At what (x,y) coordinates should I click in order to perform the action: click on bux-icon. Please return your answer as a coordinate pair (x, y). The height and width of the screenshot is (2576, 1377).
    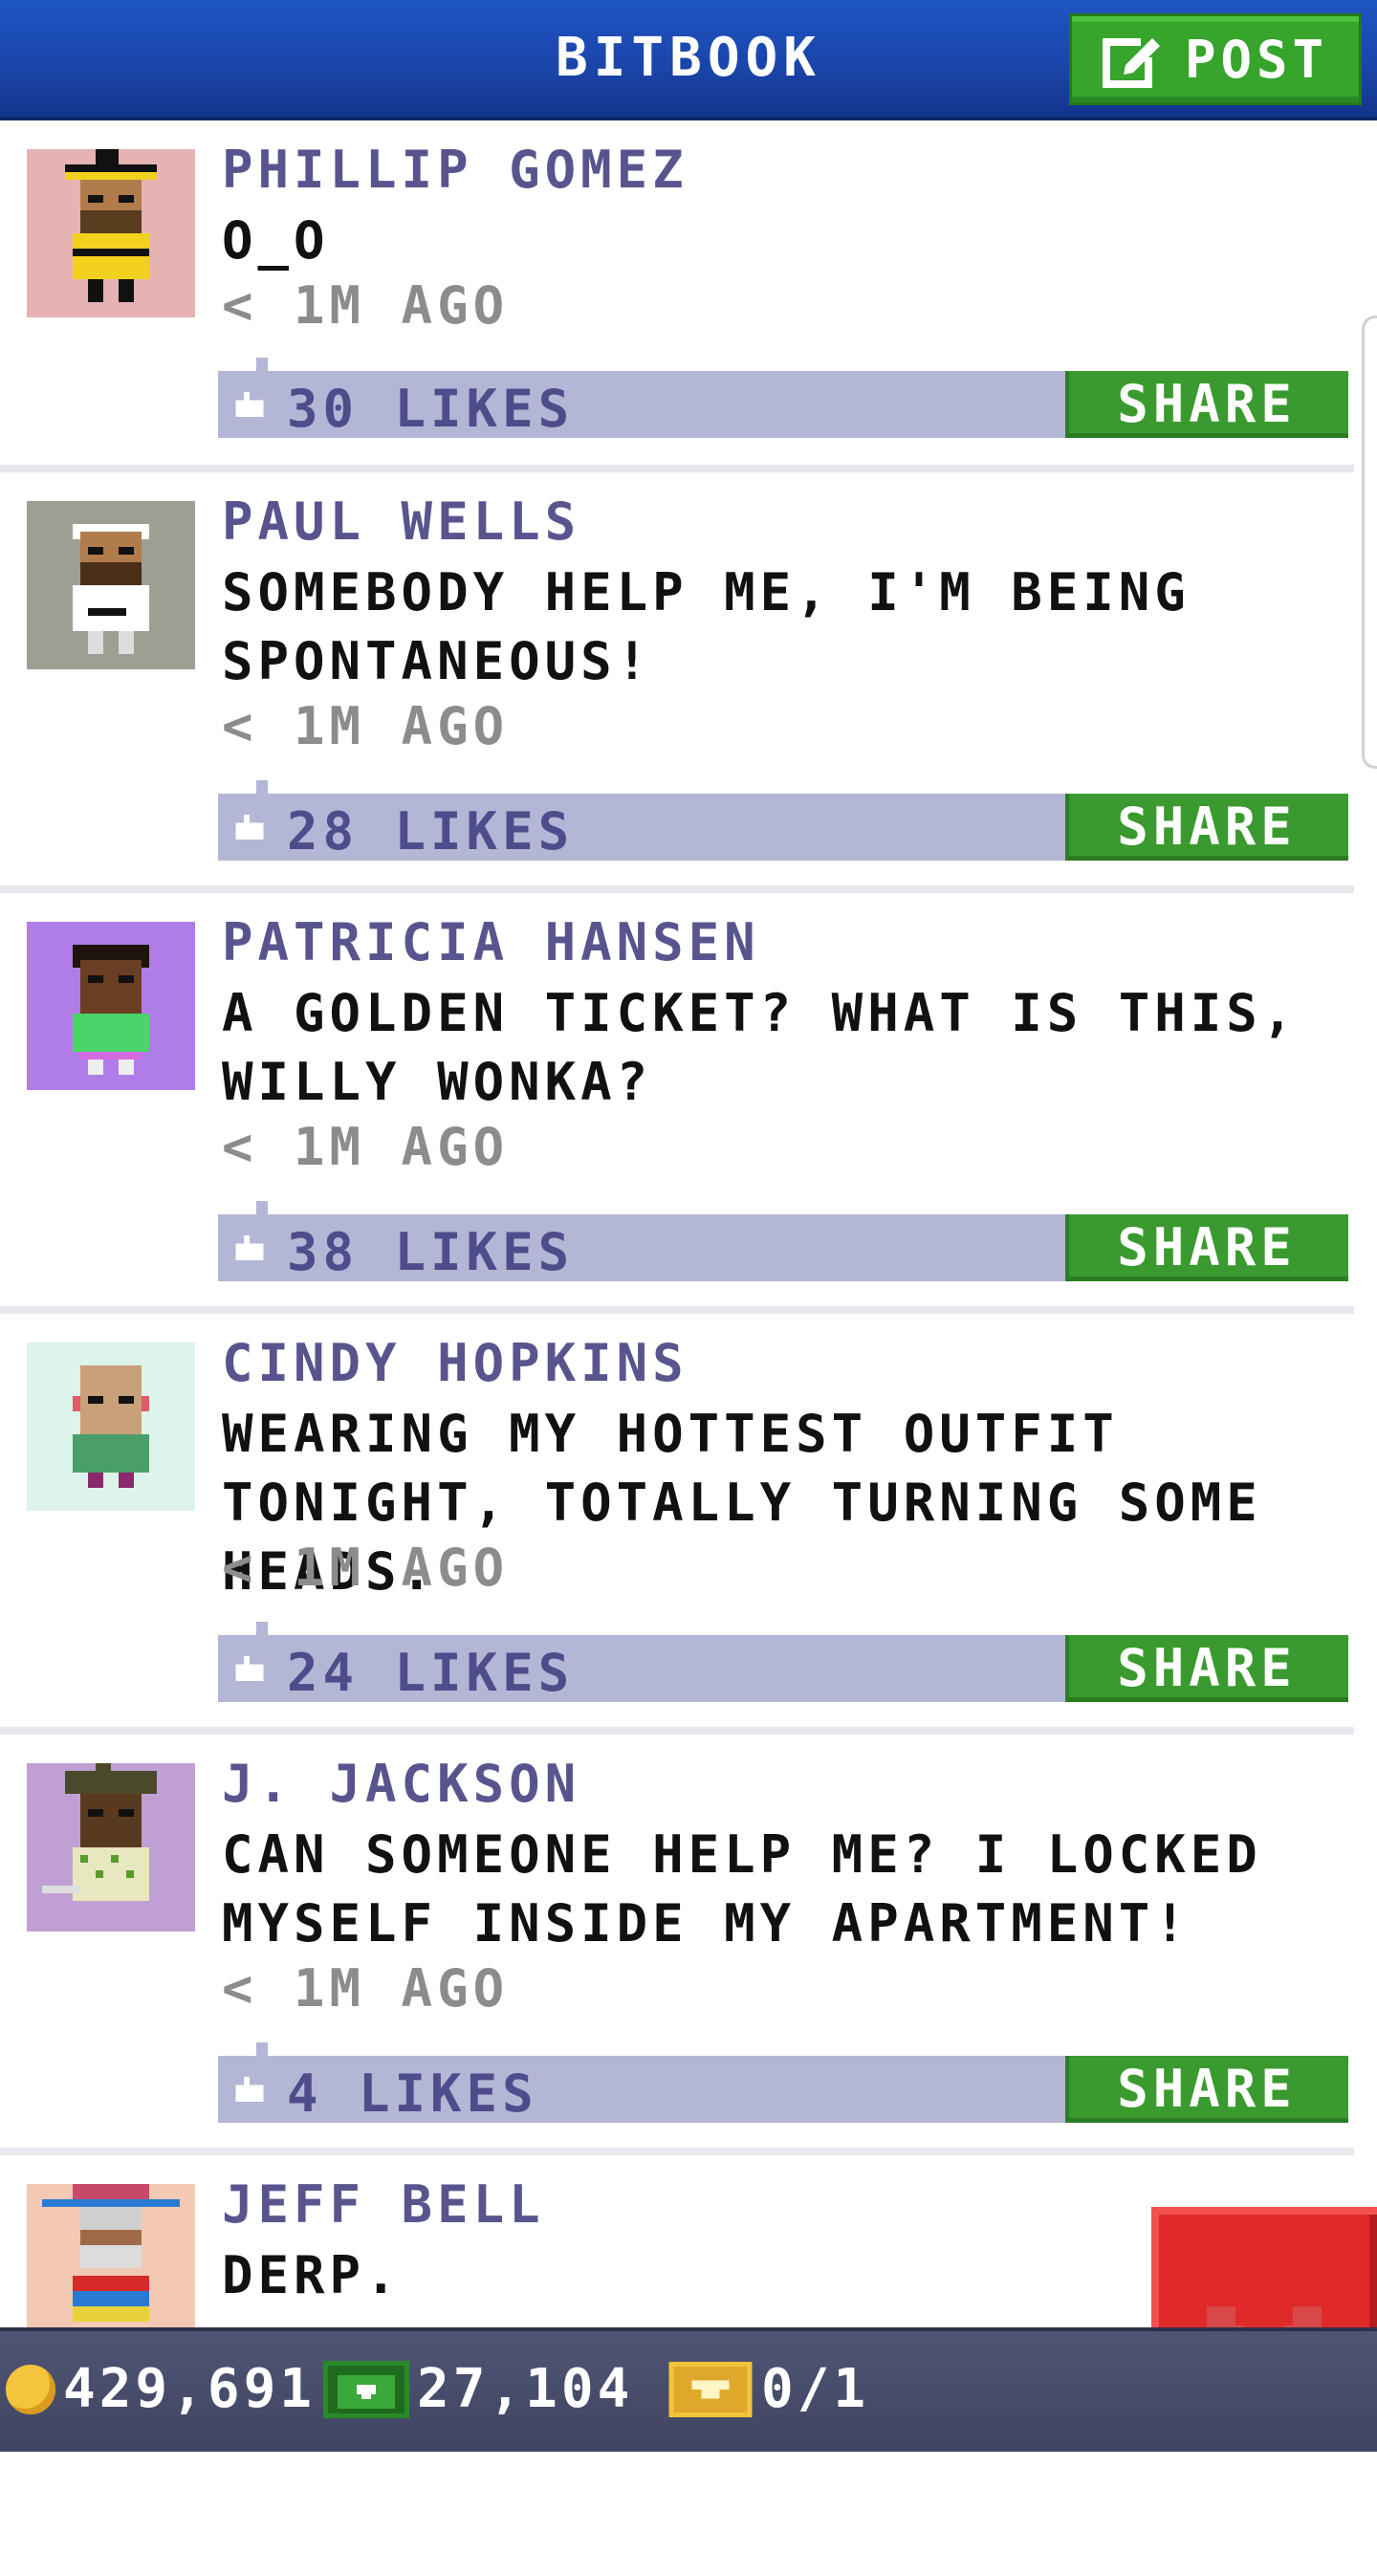
    Looking at the image, I should click on (366, 2389).